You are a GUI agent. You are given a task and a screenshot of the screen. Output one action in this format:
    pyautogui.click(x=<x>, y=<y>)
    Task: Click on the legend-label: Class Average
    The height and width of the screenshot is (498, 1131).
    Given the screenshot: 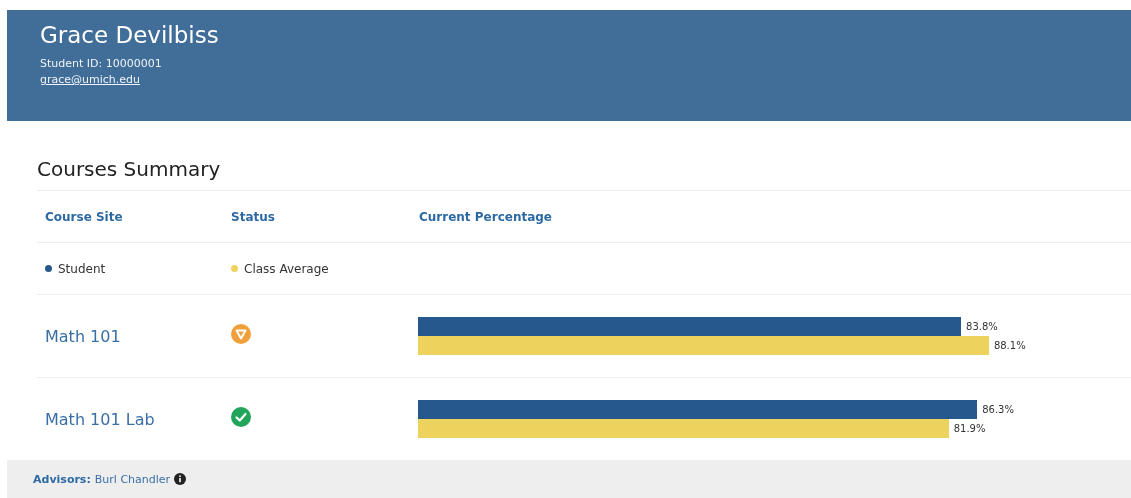 What is the action you would take?
    pyautogui.click(x=286, y=268)
    